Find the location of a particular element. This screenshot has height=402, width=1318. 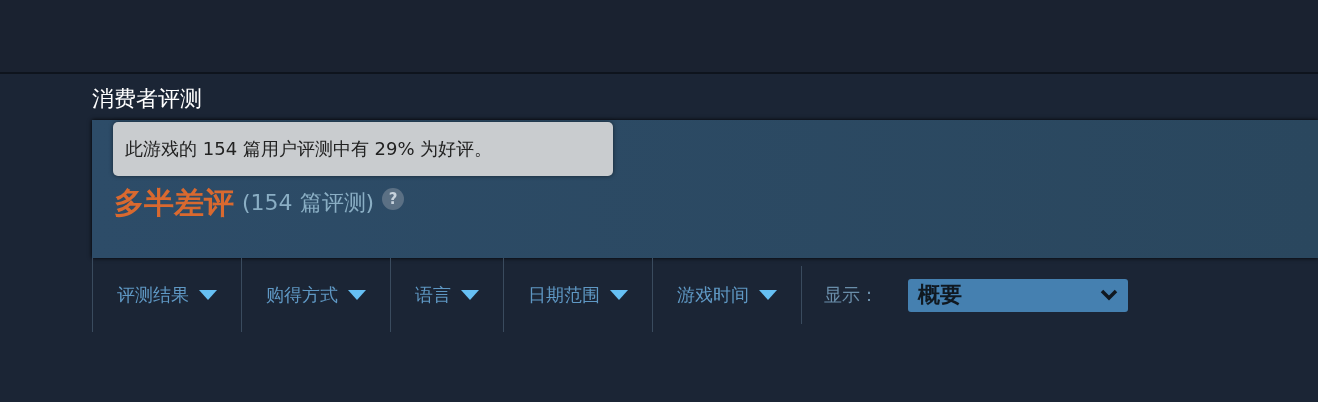

rating-text: 多半差评 is located at coordinates (174, 203).